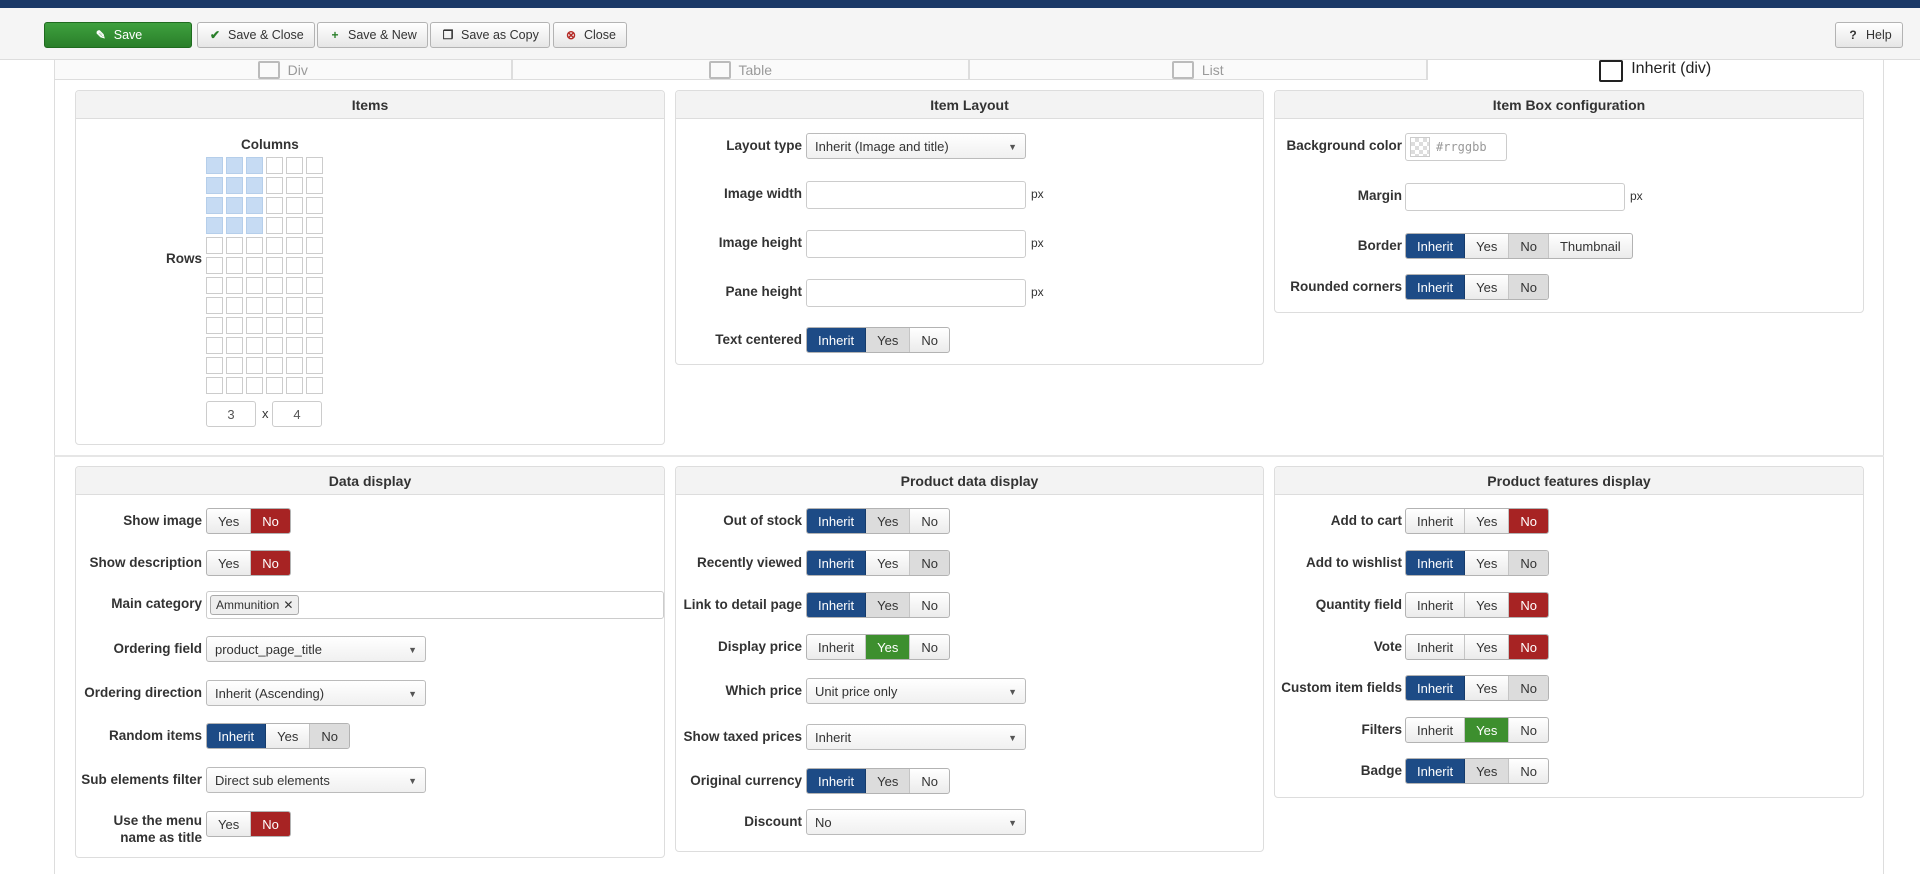 The image size is (1920, 874). I want to click on custom-item-fields-toggle: Inherit Yes No, so click(1477, 688).